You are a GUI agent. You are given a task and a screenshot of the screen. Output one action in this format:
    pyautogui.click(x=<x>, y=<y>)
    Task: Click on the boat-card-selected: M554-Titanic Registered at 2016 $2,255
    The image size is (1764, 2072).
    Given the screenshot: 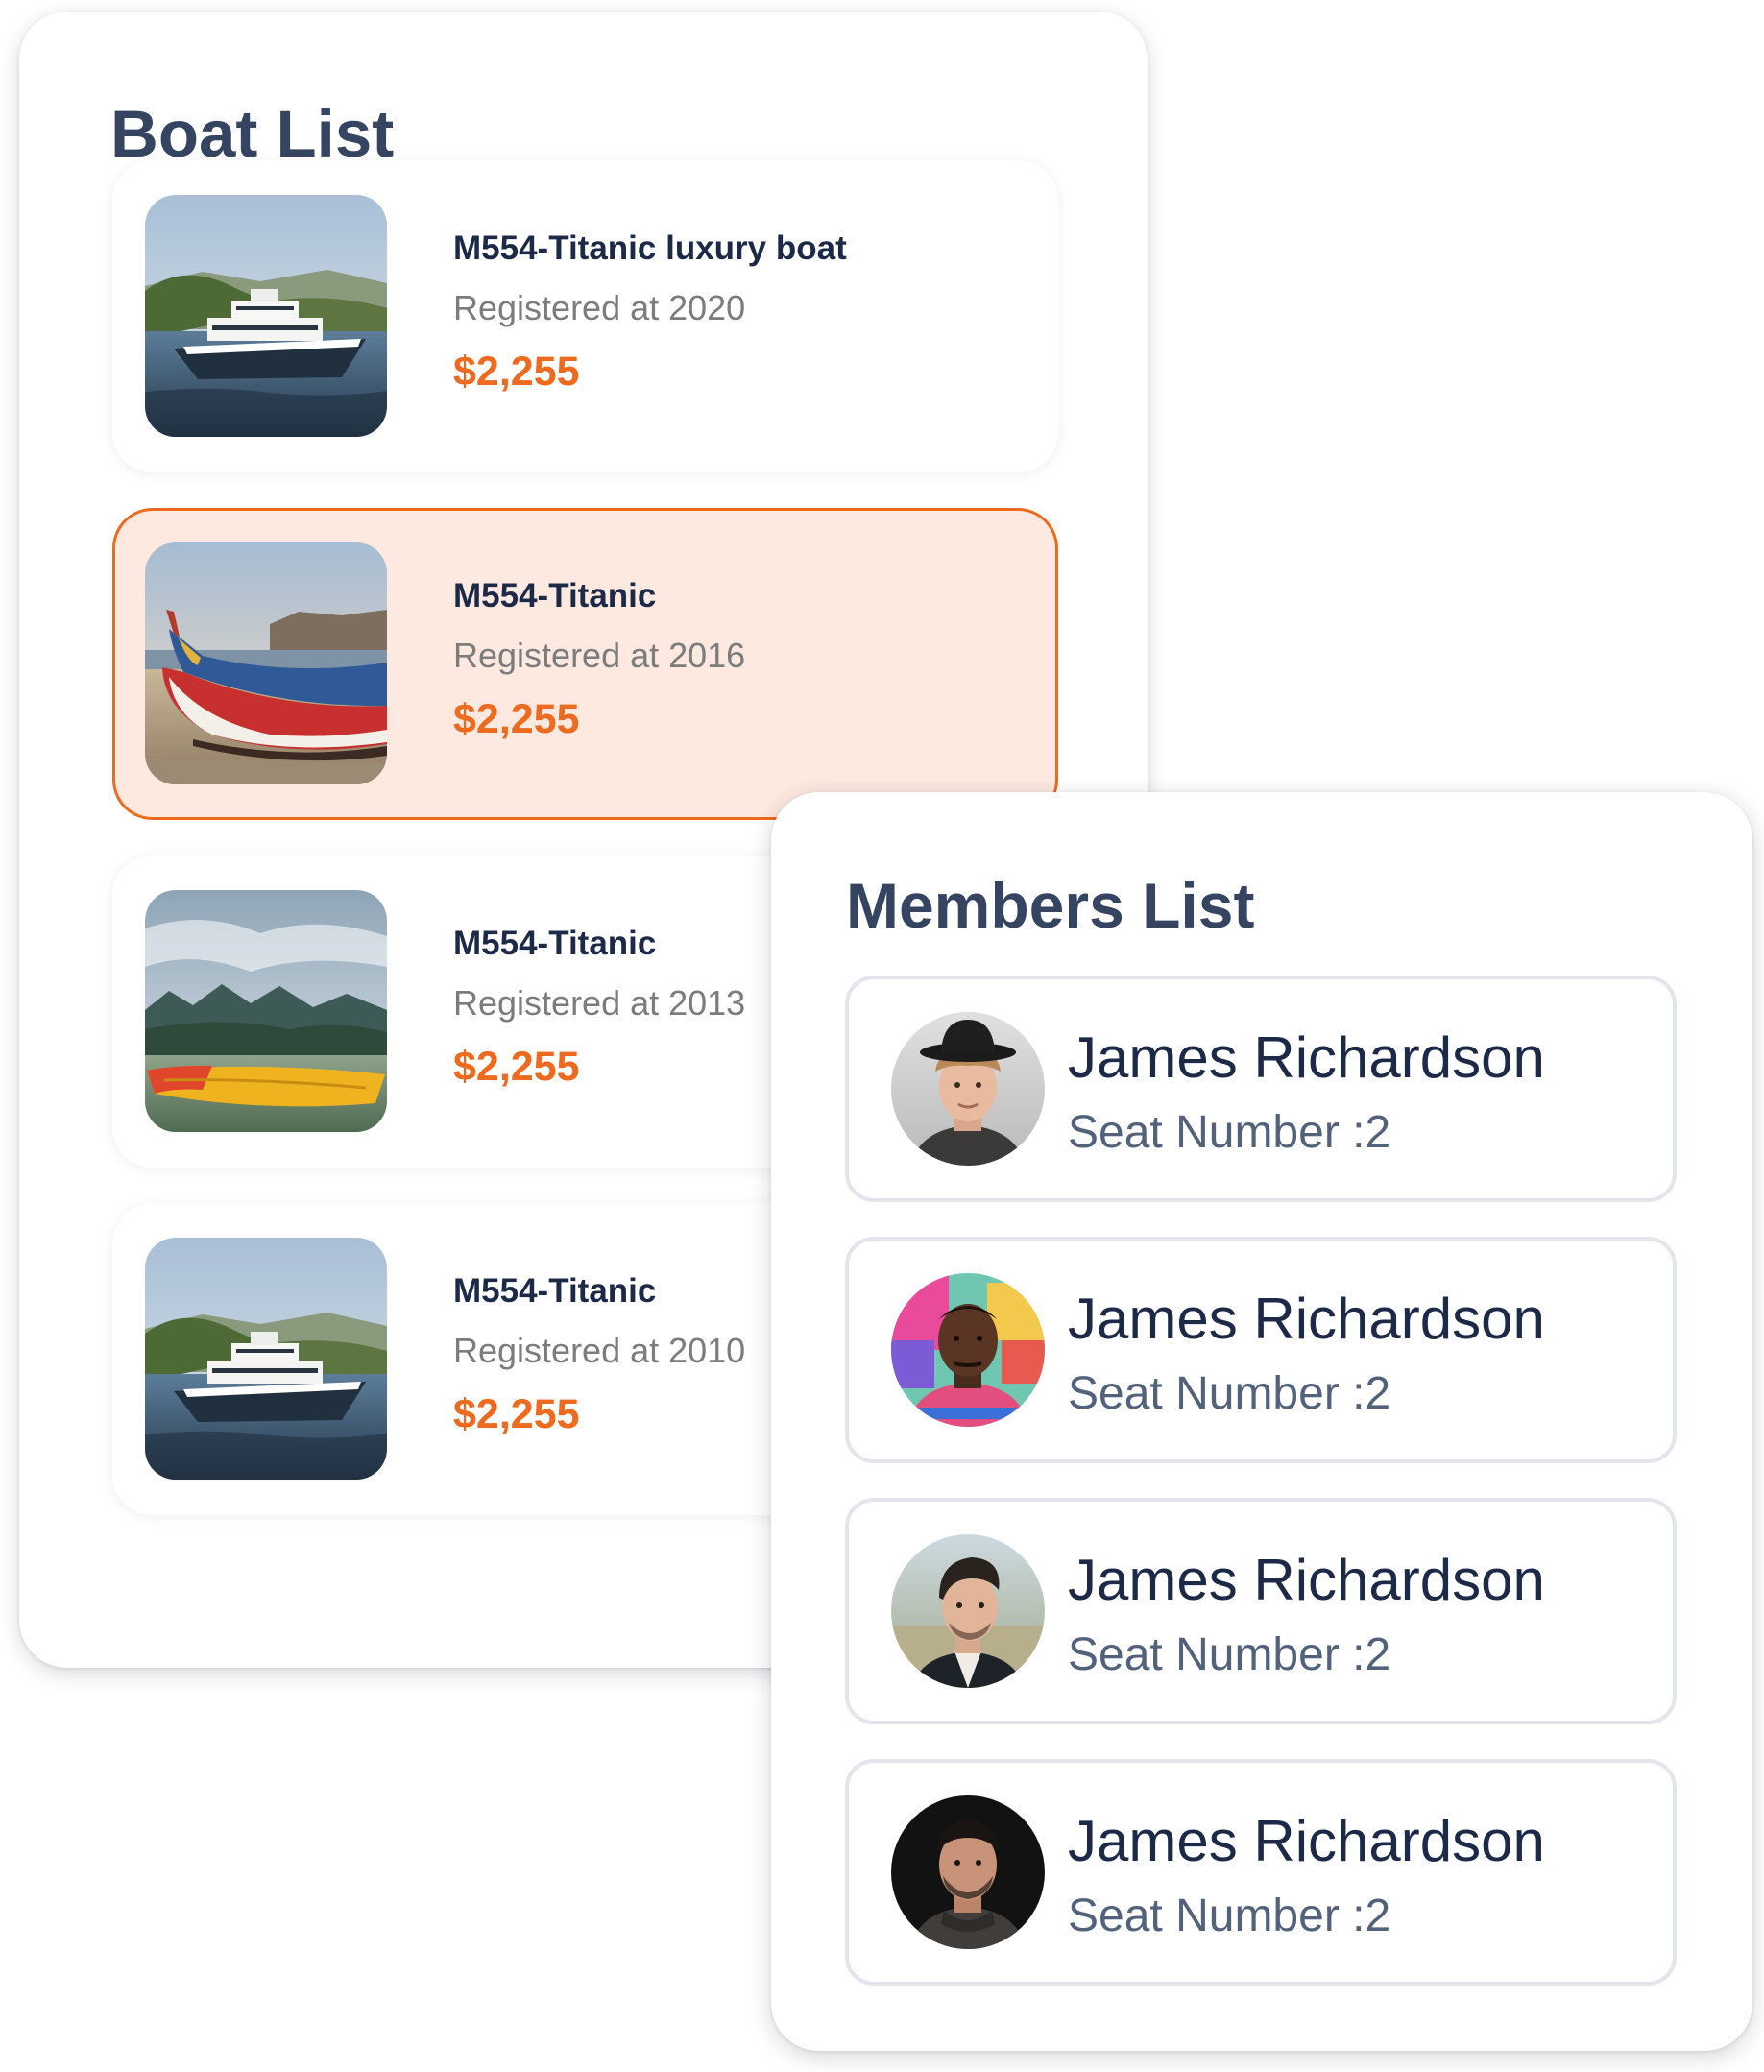 What is the action you would take?
    pyautogui.click(x=585, y=664)
    